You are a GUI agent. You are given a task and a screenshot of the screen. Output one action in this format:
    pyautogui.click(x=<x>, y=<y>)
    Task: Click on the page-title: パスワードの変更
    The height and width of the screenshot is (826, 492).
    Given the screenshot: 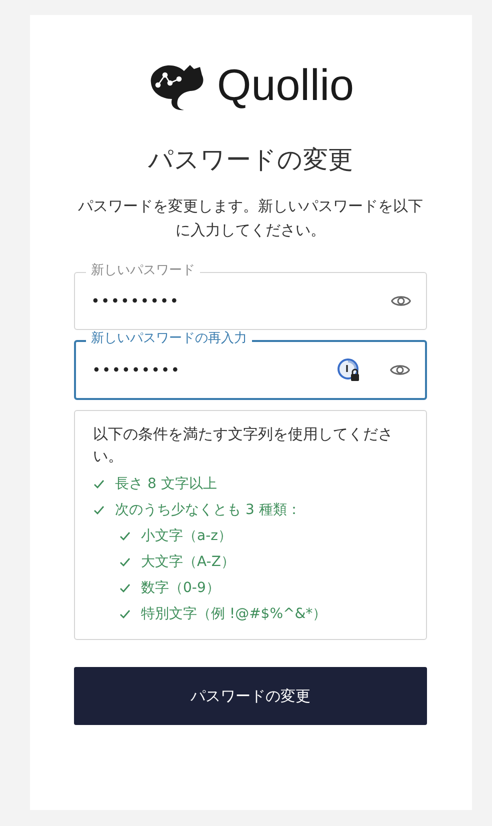 What is the action you would take?
    pyautogui.click(x=250, y=160)
    